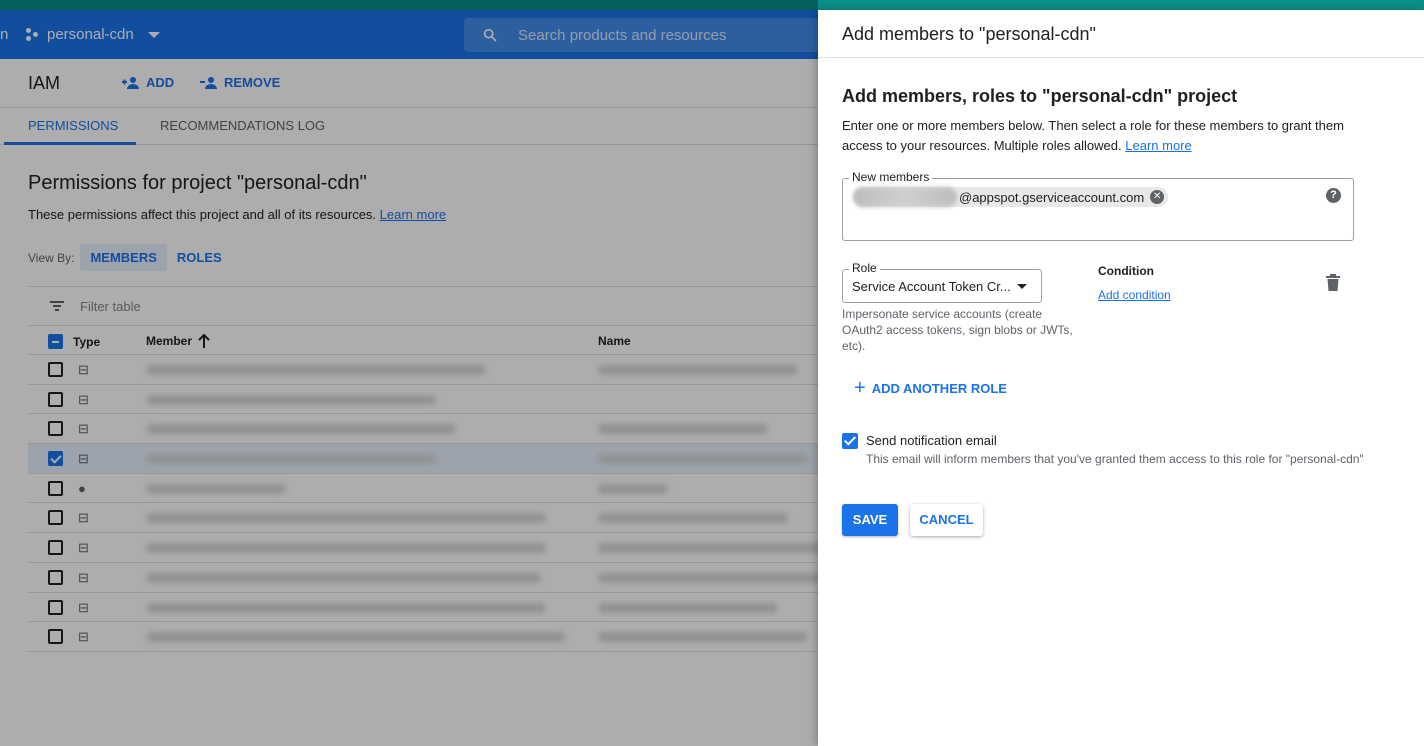 This screenshot has width=1424, height=746. Describe the element at coordinates (1022, 286) in the screenshot. I see `dropdown-arrow-icon` at that location.